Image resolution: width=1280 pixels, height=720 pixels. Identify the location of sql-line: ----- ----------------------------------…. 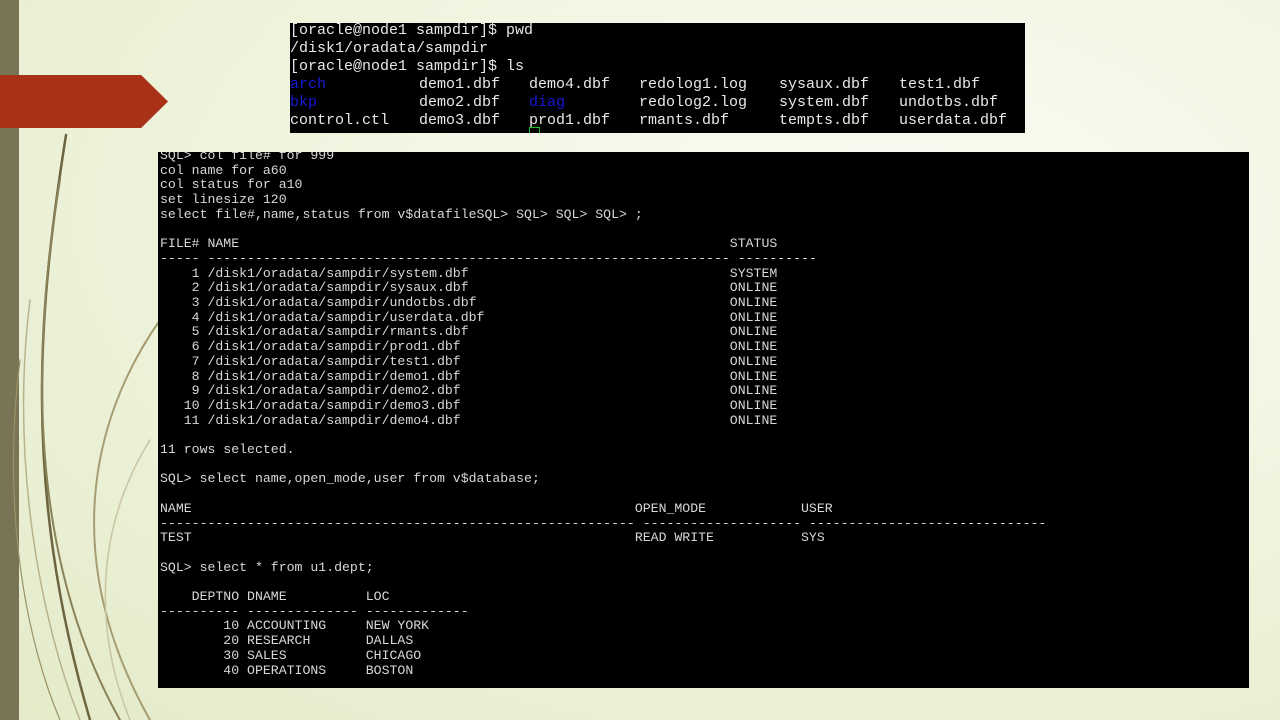
(488, 258).